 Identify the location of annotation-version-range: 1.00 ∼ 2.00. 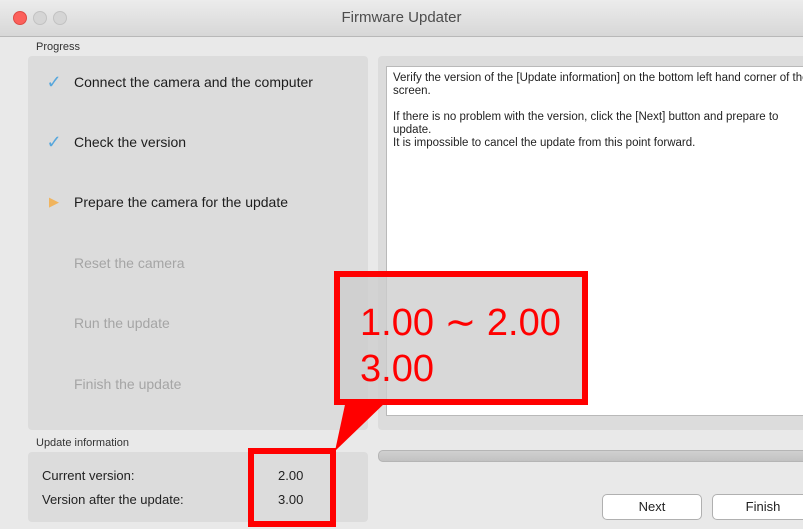
(460, 323).